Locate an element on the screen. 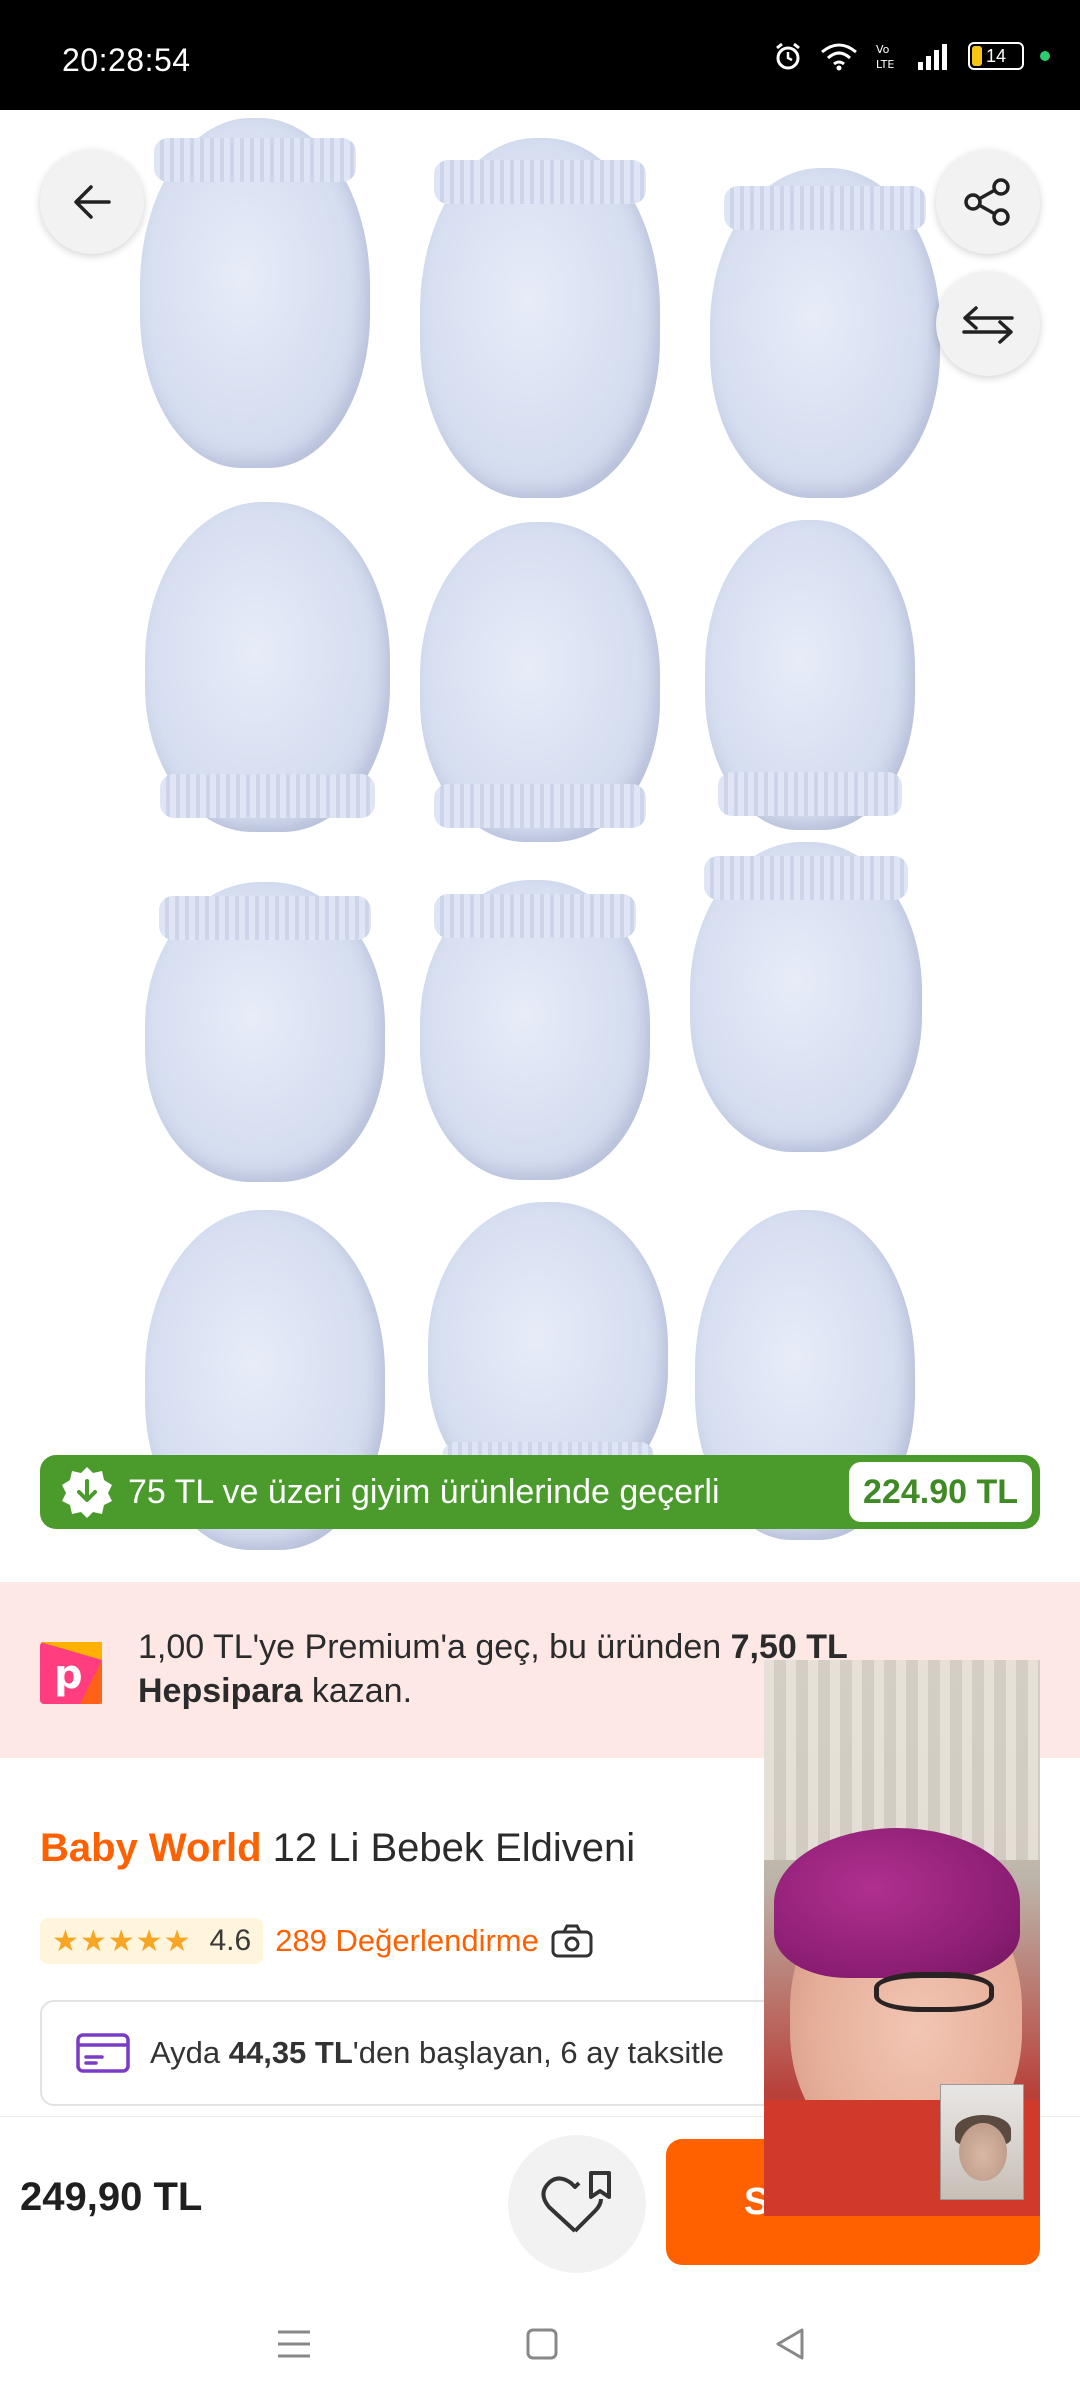 The width and height of the screenshot is (1080, 2400). installment-suffix: 'den başlayan, 6 ay taksitle is located at coordinates (538, 2052).